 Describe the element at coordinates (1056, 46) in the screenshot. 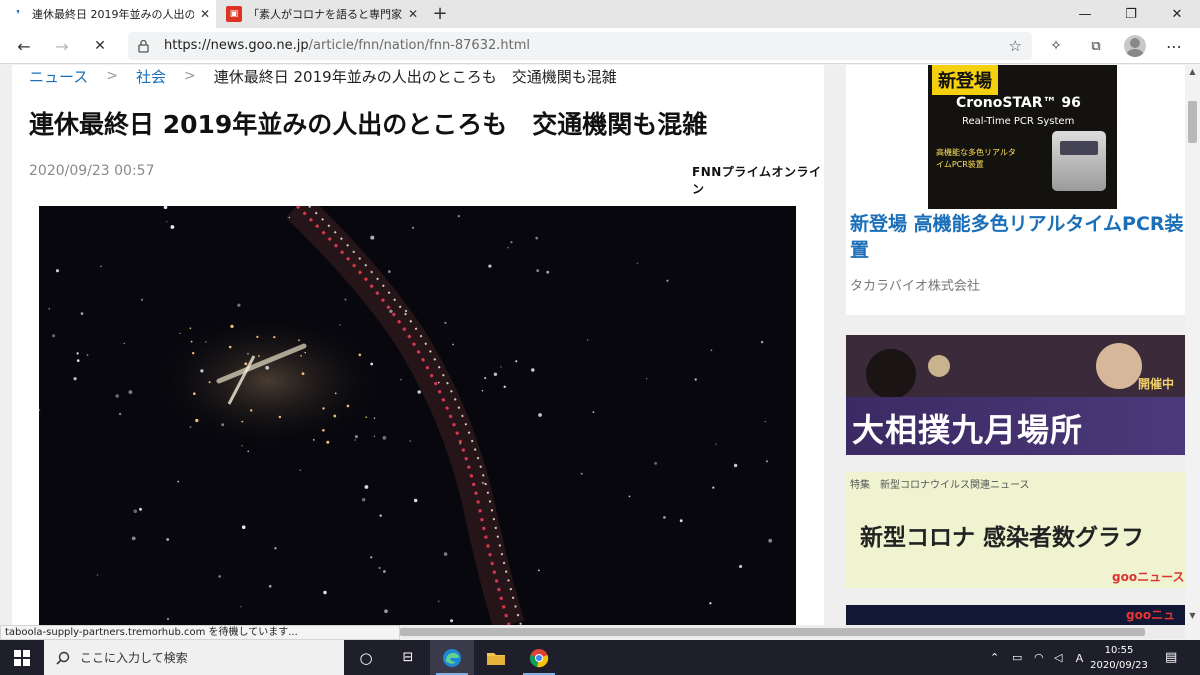

I see `favorites-icon: ✧` at that location.